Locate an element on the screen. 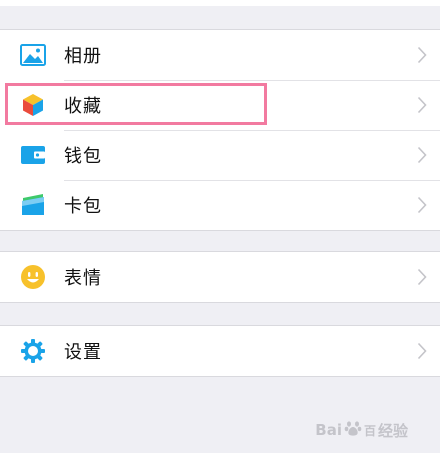  favorites-cube-icon is located at coordinates (33, 105).